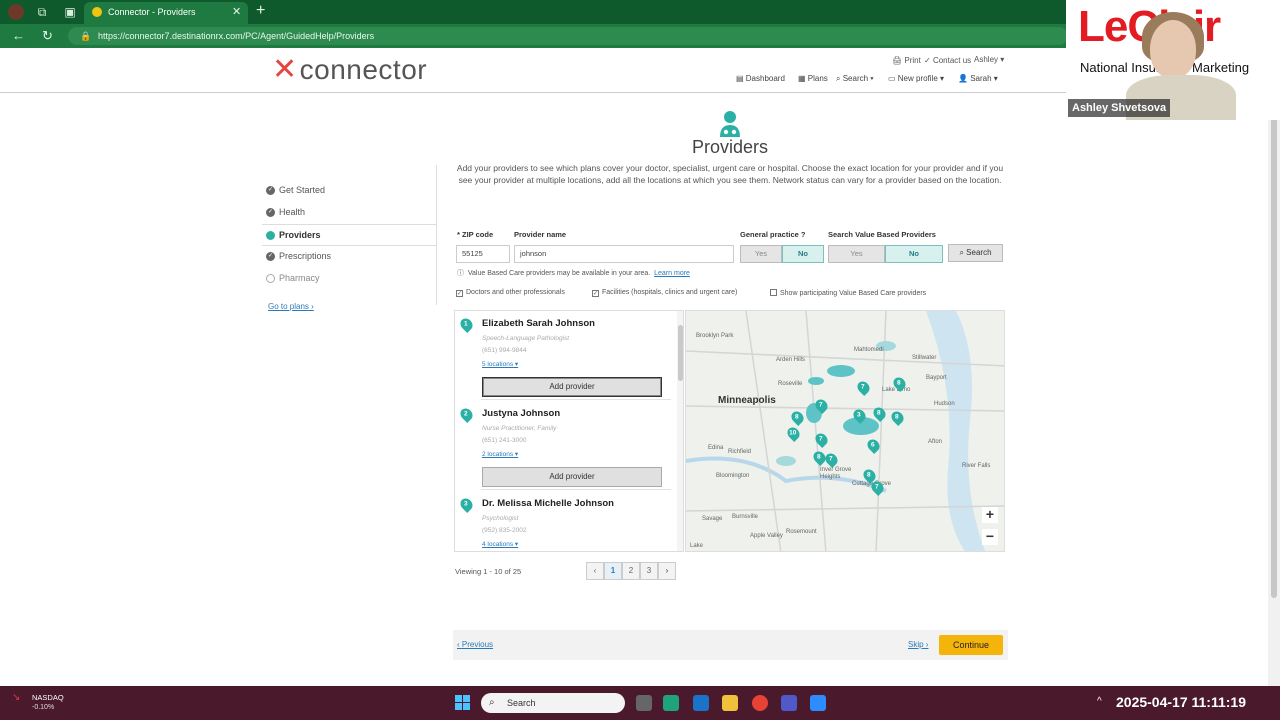  Describe the element at coordinates (1173, 49) in the screenshot. I see `participant-face` at that location.